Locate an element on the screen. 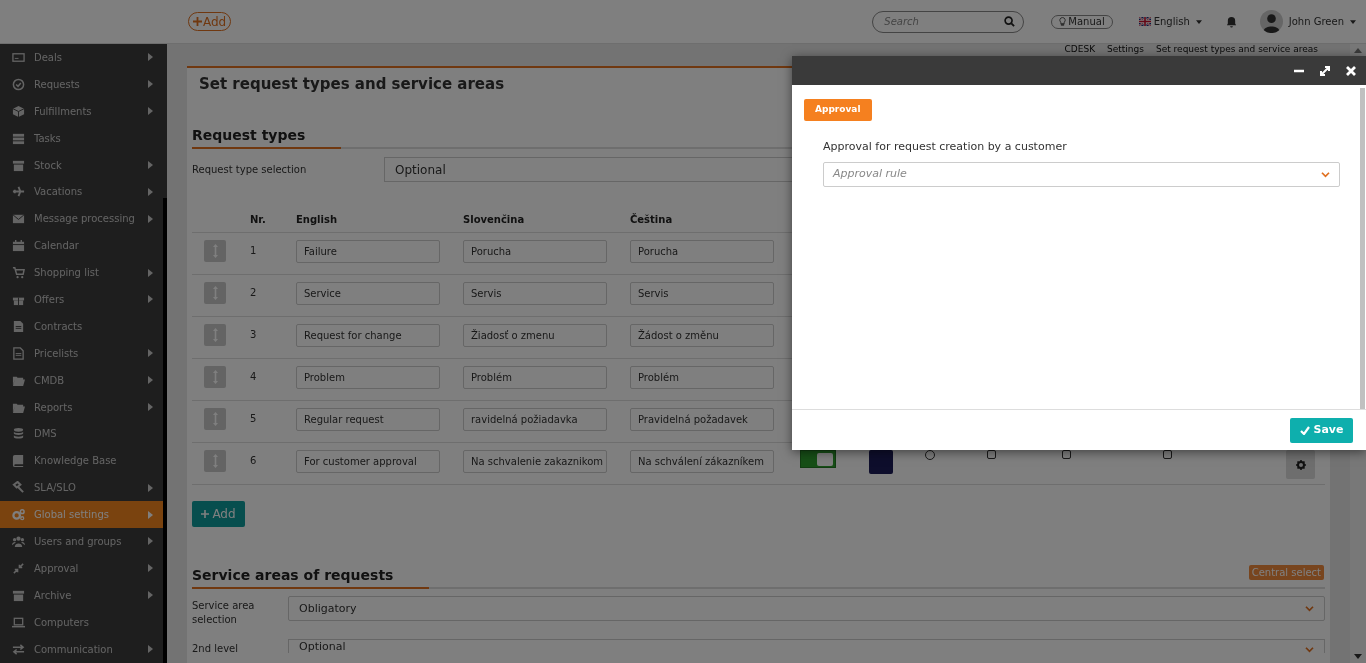 This screenshot has width=1366, height=663. sidebar-item: Computers is located at coordinates (81, 622).